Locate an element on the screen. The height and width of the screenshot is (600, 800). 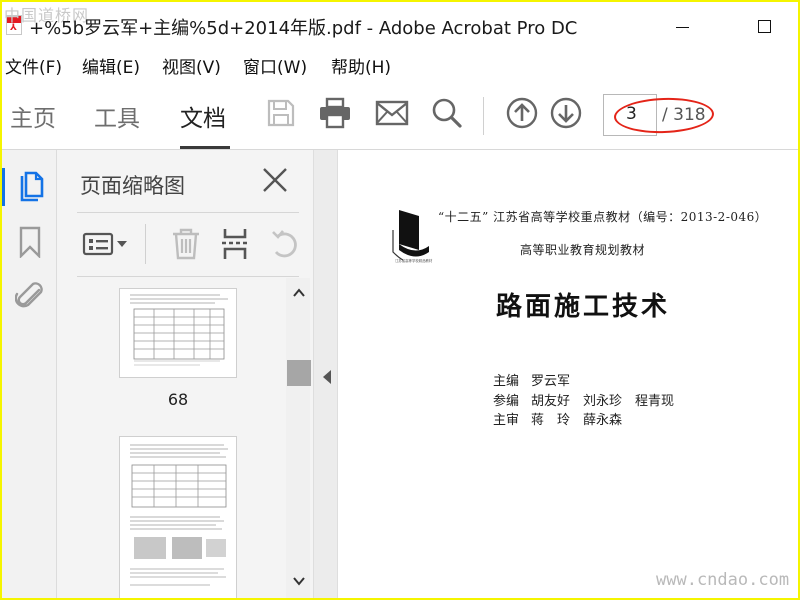
collapse-panel-icon is located at coordinates (327, 377).